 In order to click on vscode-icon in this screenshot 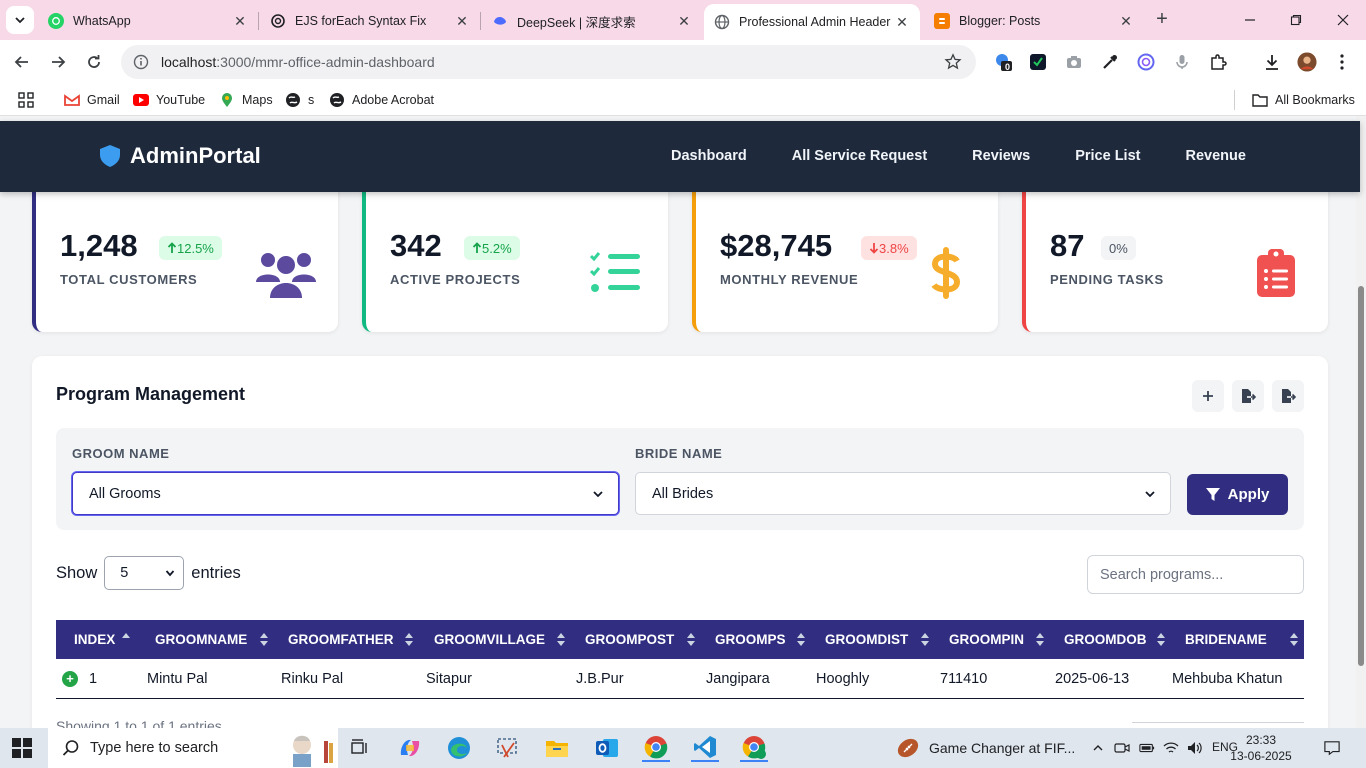, I will do `click(705, 748)`.